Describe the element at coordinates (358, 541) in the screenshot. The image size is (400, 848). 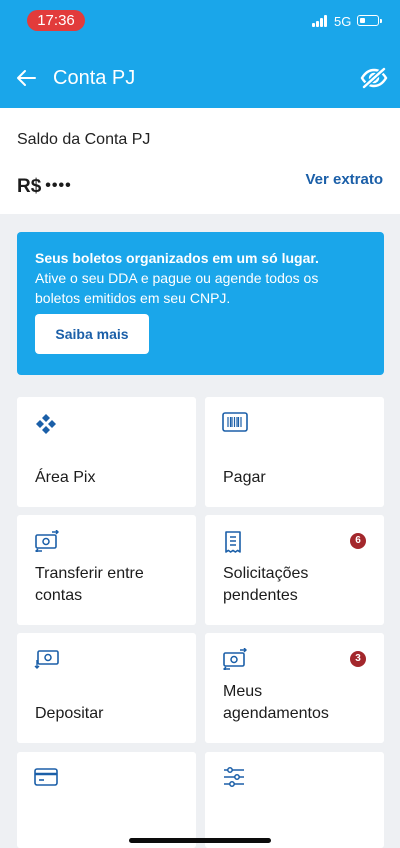
I see `pending-count-badge: 6` at that location.